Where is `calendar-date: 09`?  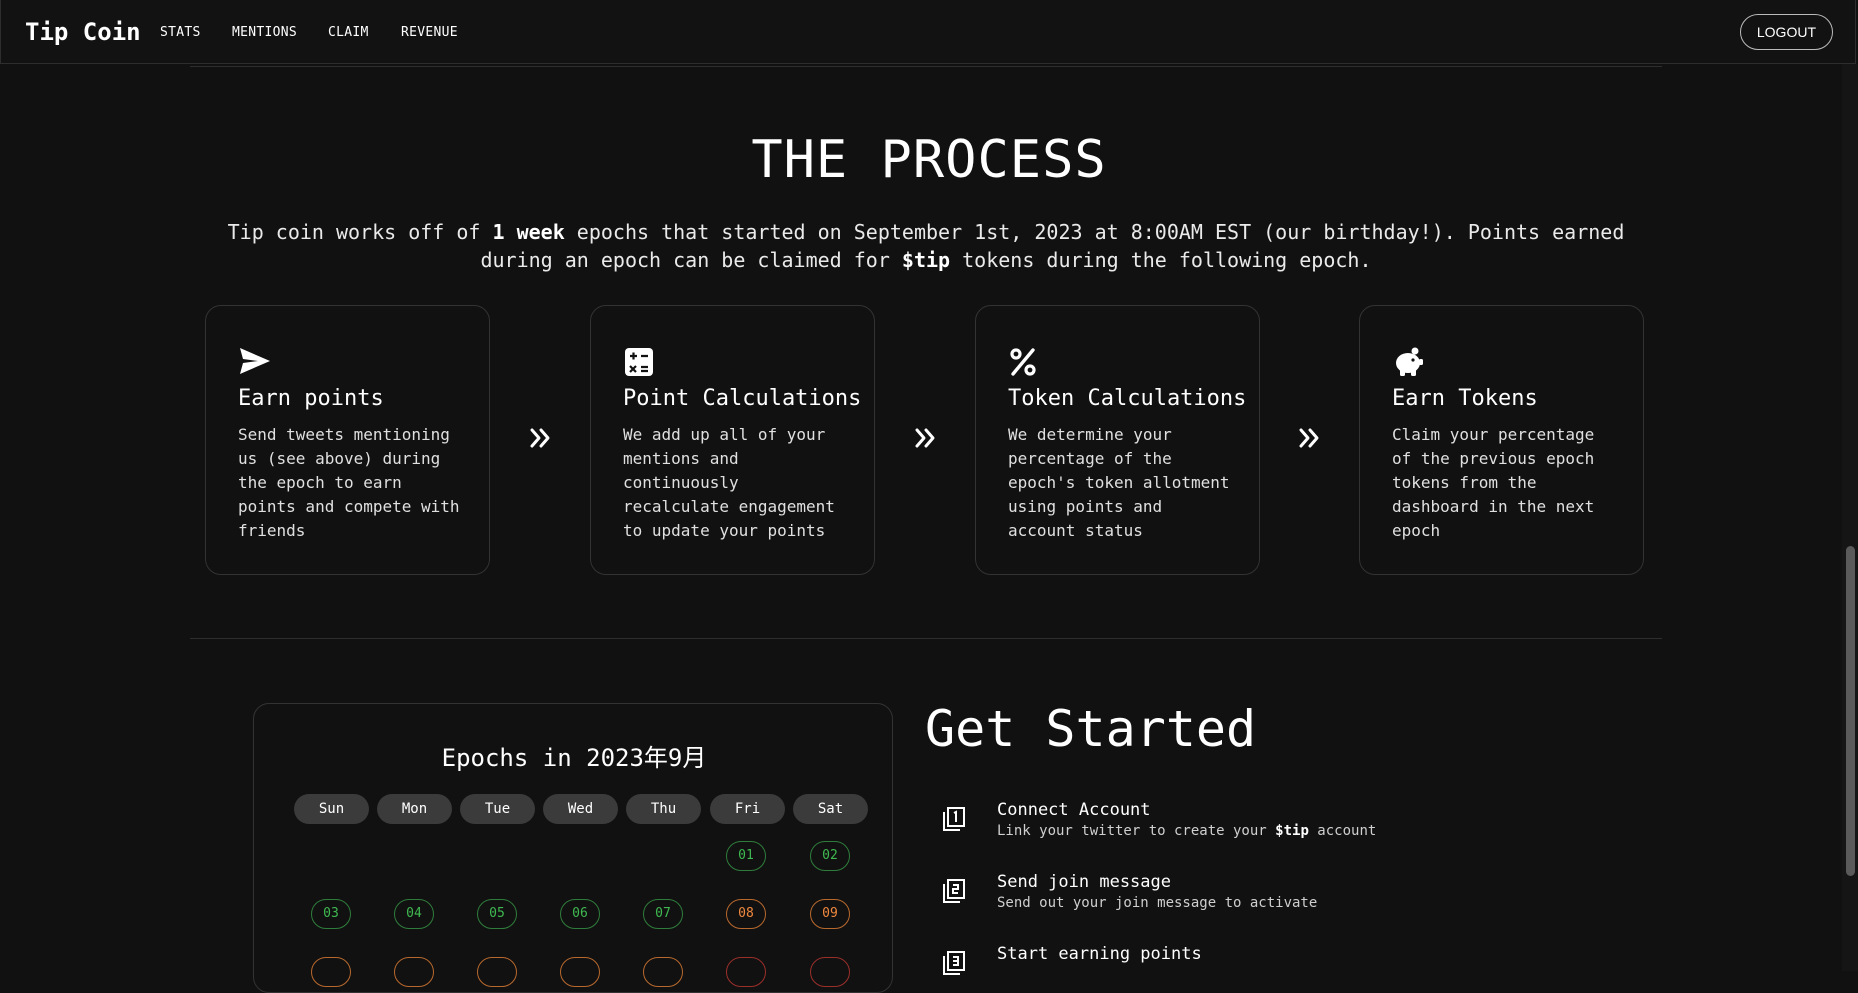 calendar-date: 09 is located at coordinates (830, 914).